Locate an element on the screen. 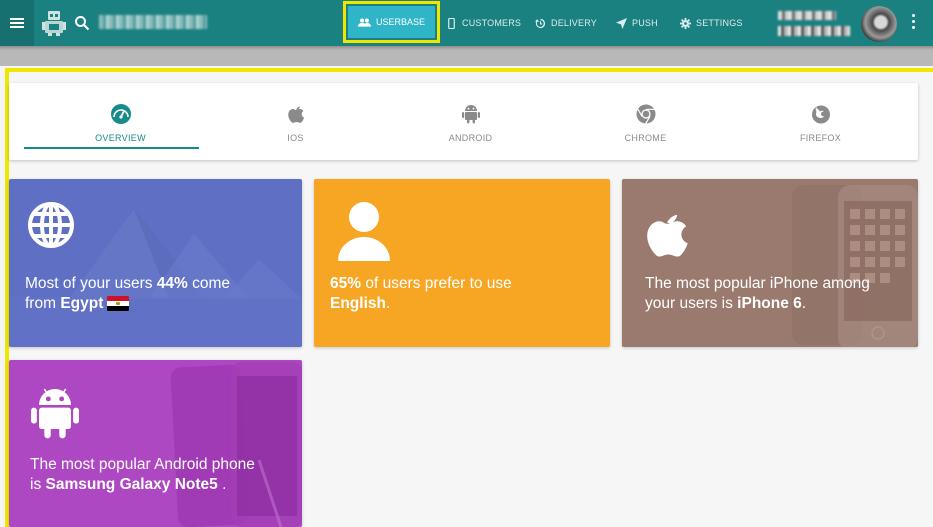 The height and width of the screenshot is (527, 933). nav-customers: CUSTOMERS is located at coordinates (483, 23).